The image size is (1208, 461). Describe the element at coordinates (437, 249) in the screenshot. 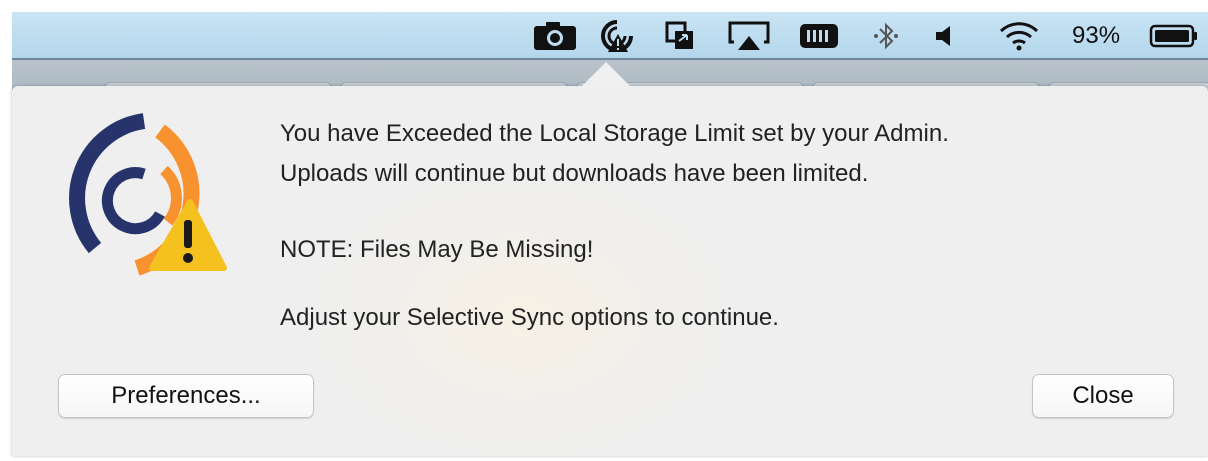

I see `note-text: NOTE: Files May Be Missing!` at that location.